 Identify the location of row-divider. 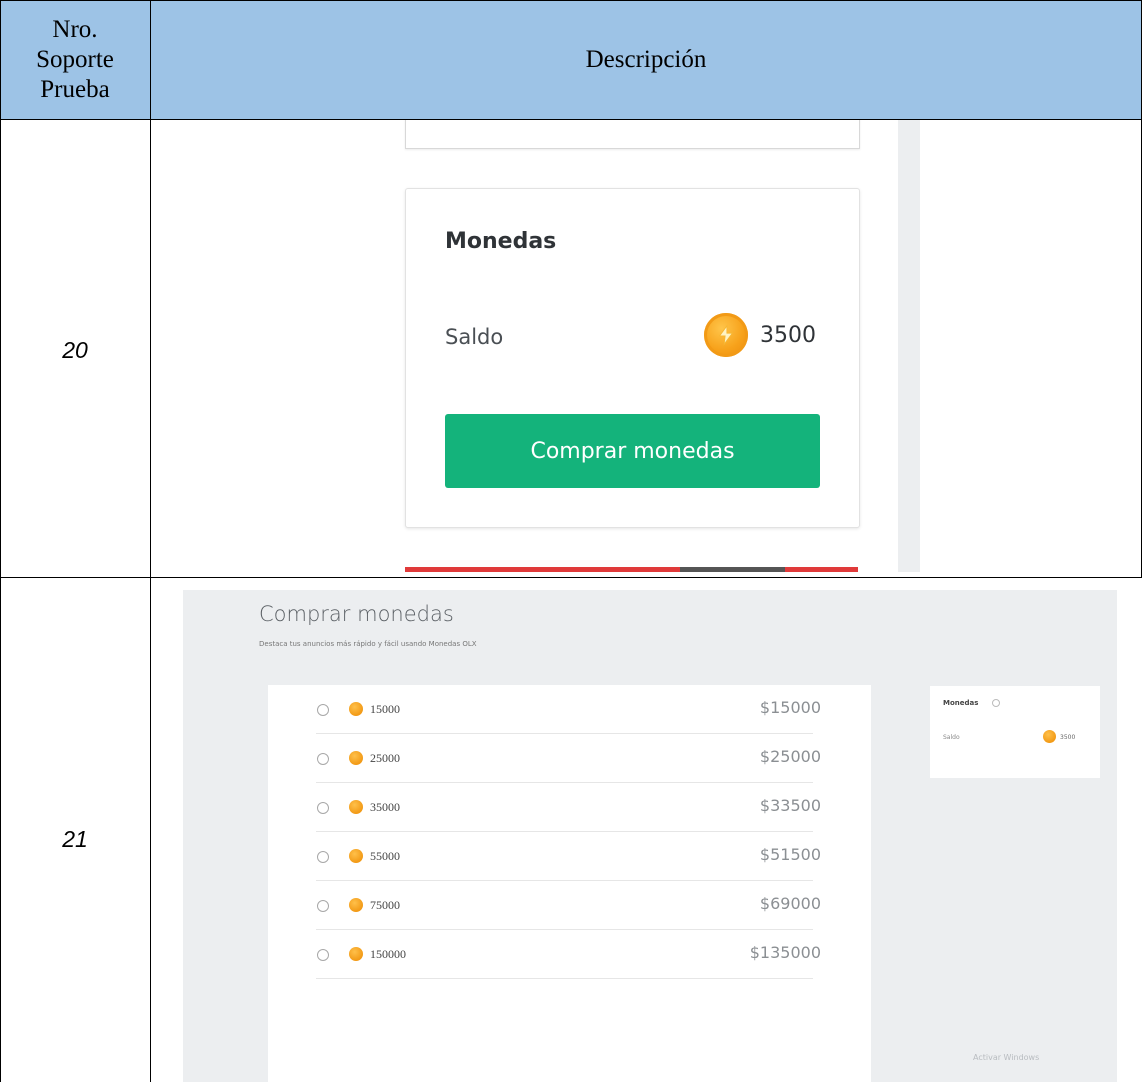
(564, 978).